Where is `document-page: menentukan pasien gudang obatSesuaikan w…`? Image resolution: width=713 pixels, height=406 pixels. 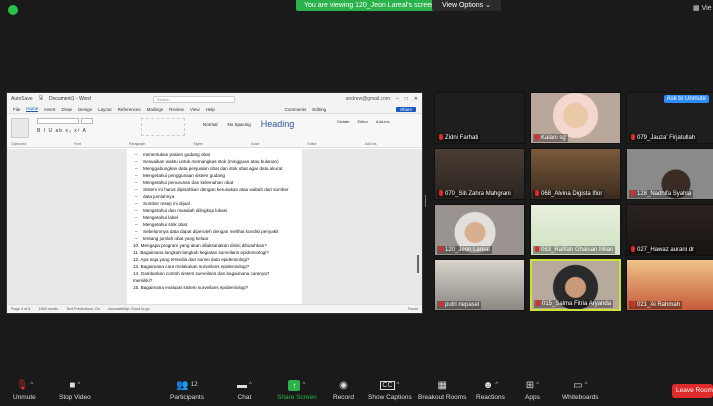 document-page: menentukan pasien gudang obatSesuaikan w… is located at coordinates (214, 227).